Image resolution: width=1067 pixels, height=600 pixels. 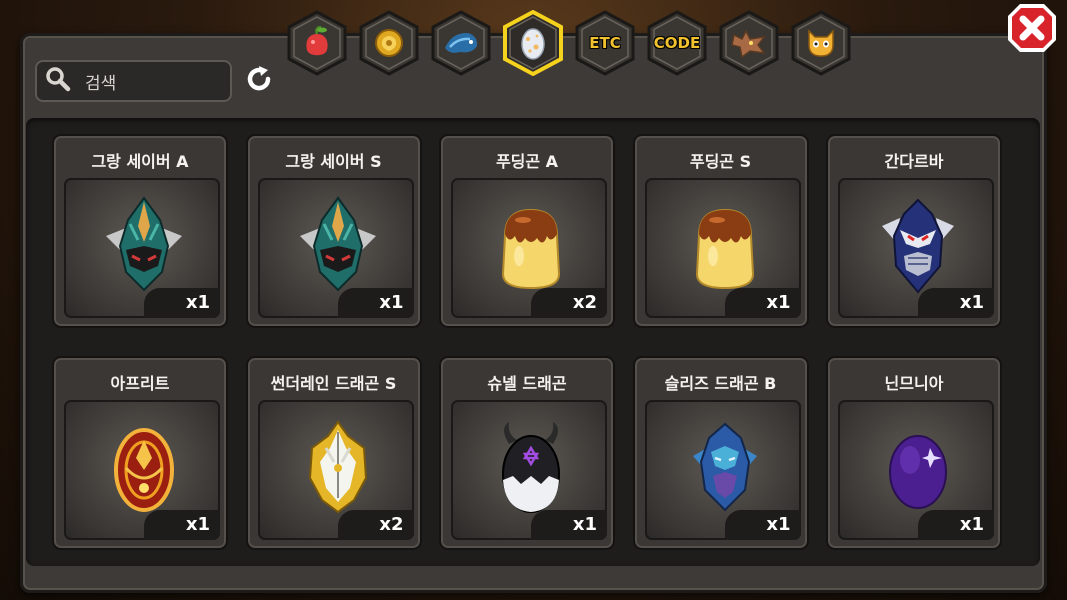 I want to click on tab-dragon-item, so click(x=461, y=43).